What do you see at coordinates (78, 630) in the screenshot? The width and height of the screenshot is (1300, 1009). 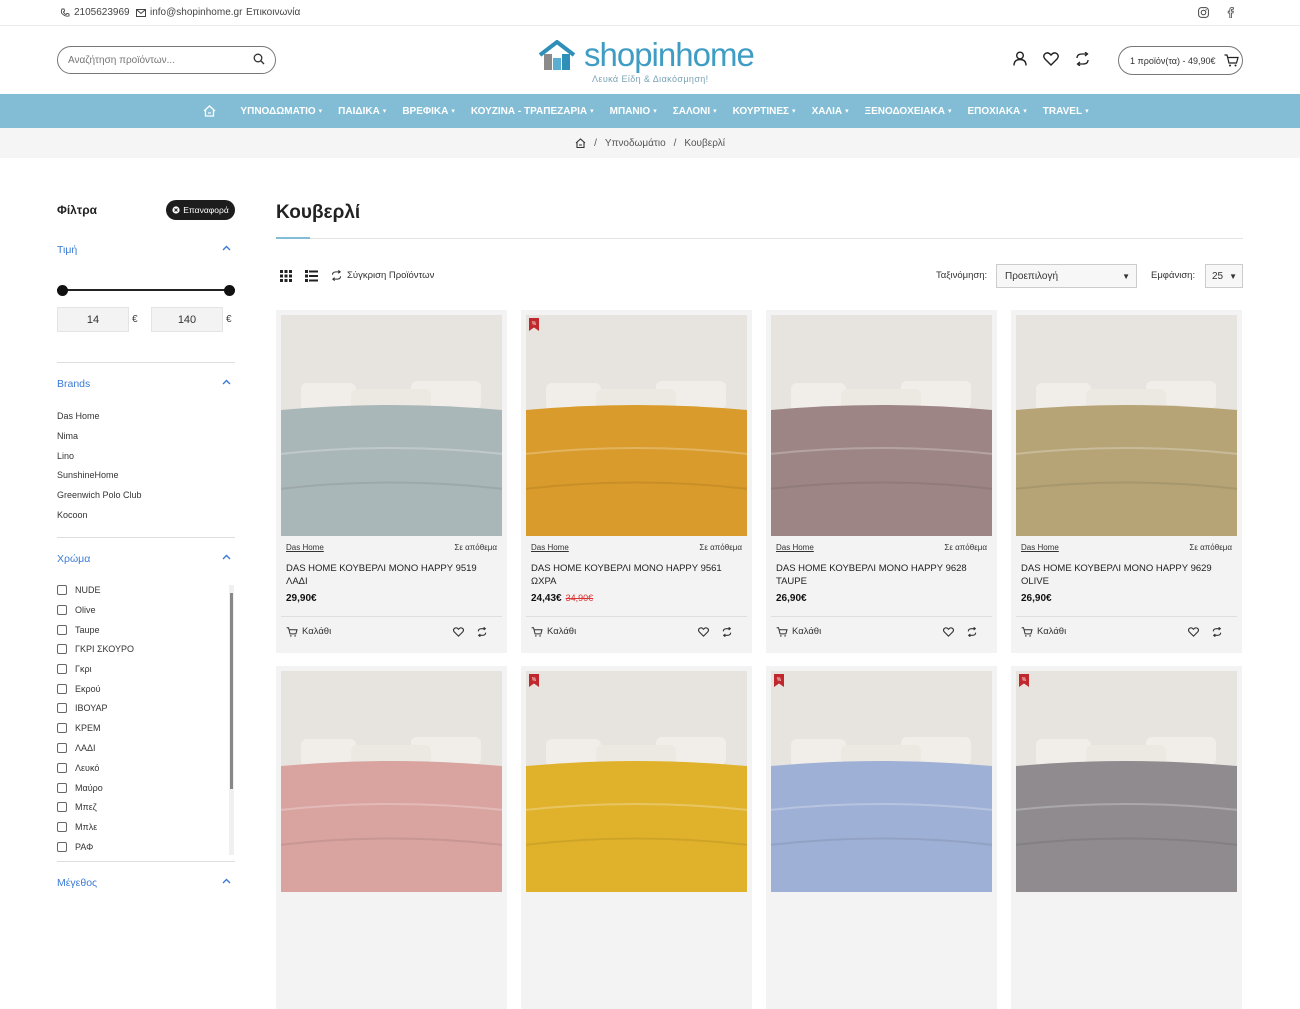 I see `color-option: Taupe` at bounding box center [78, 630].